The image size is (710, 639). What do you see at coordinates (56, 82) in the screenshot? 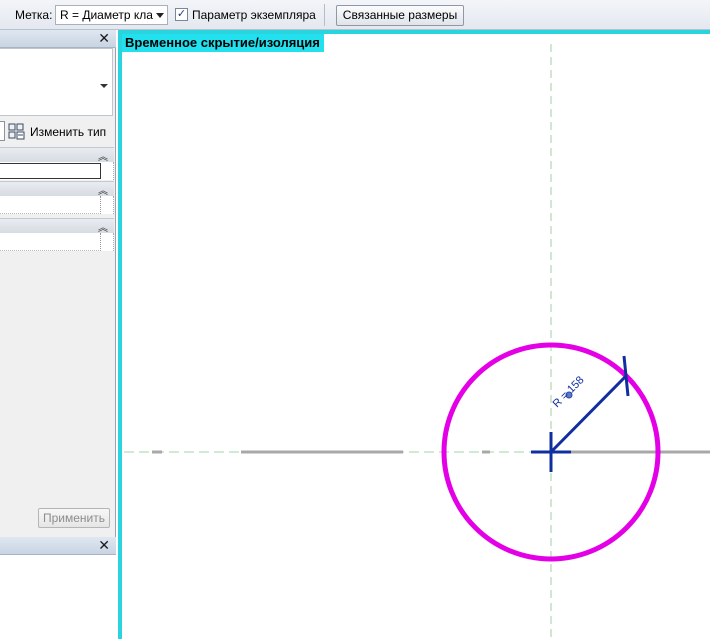
I see `type-selector` at bounding box center [56, 82].